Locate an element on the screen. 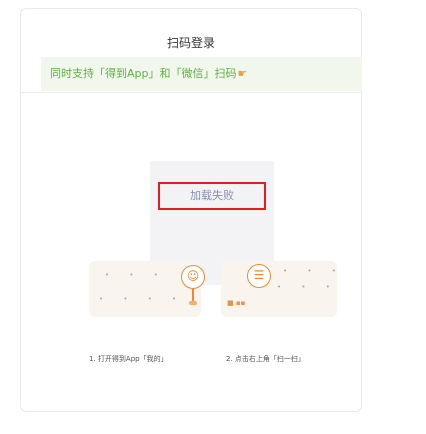  divider is located at coordinates (191, 92).